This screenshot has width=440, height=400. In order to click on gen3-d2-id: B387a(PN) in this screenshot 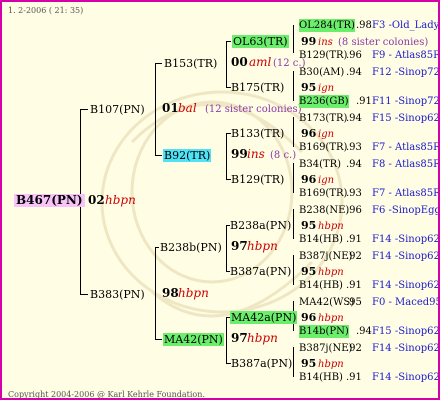, I will do `click(261, 363)`.